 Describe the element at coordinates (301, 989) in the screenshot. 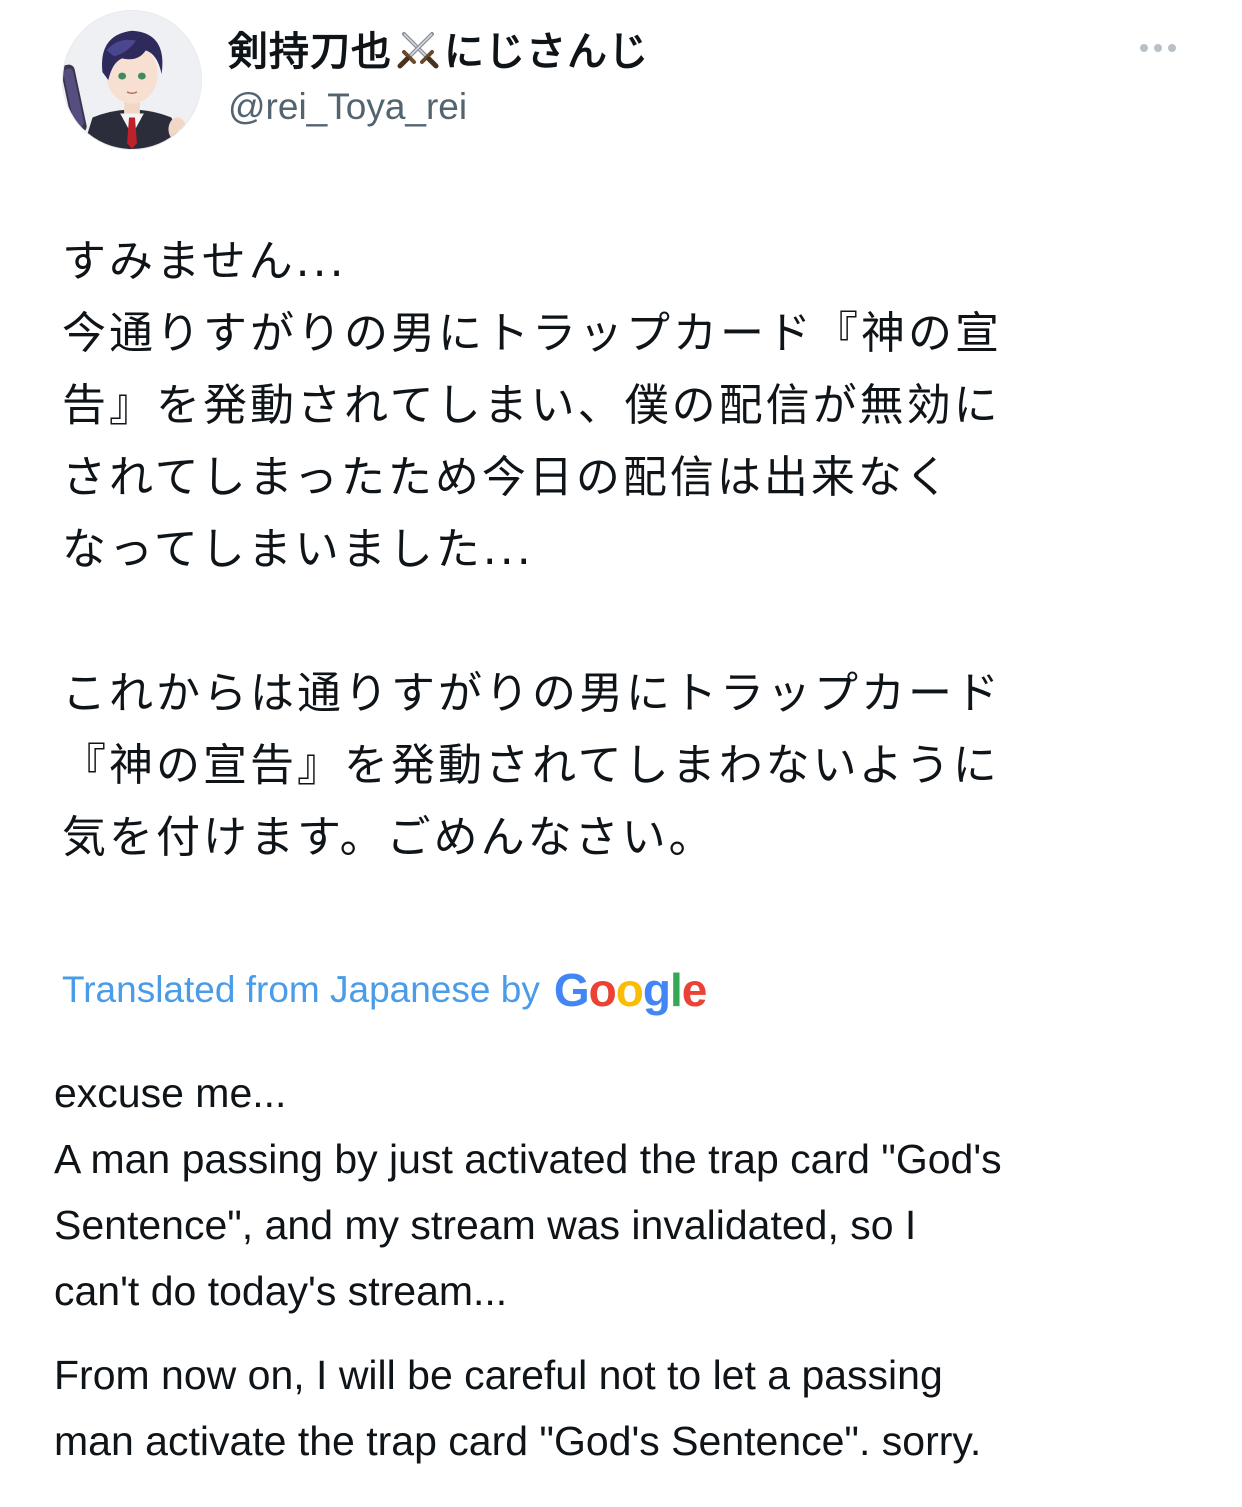

I see `translation-label: Translated from Japanese by` at that location.